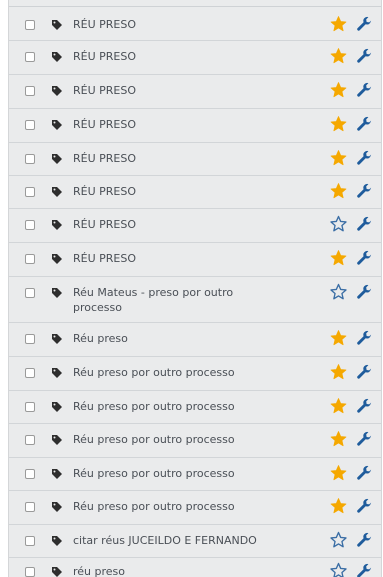 This screenshot has height=577, width=383. I want to click on list-item: Réu preso, so click(195, 339).